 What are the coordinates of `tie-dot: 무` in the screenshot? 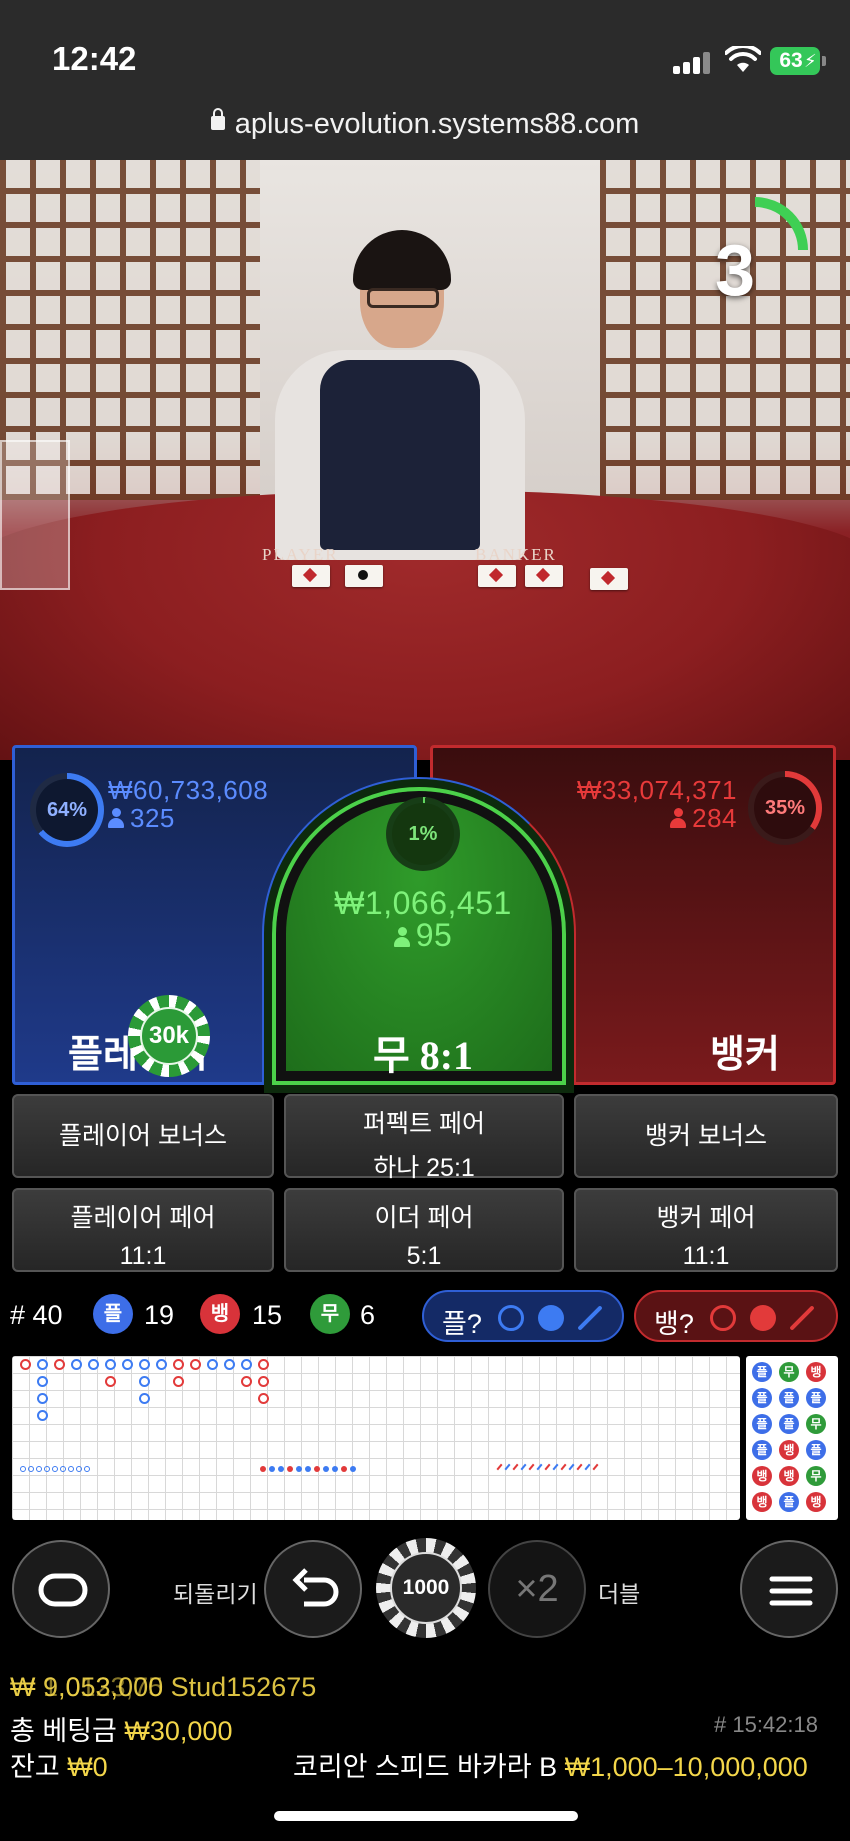 It's located at (330, 1314).